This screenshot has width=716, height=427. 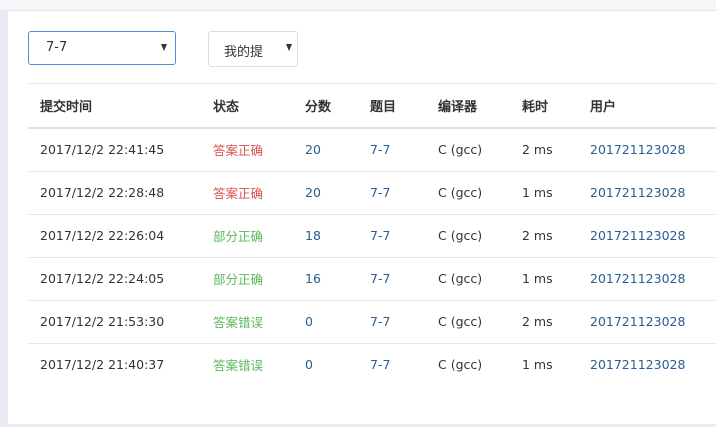 What do you see at coordinates (57, 47) in the screenshot?
I see `problem-select-value: 7-7` at bounding box center [57, 47].